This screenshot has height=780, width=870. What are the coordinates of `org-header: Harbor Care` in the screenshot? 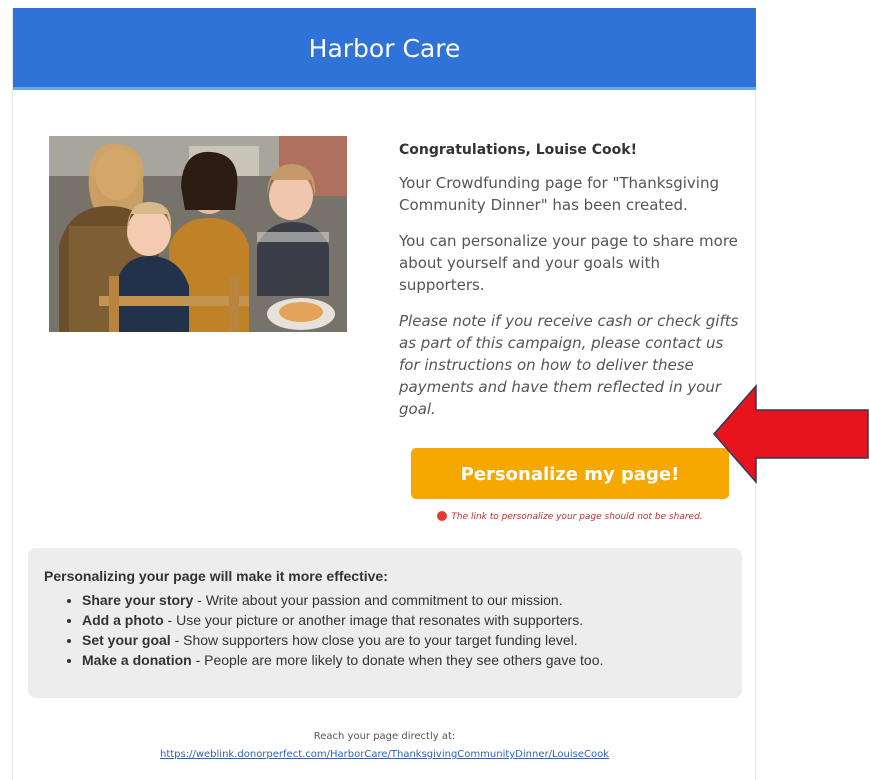 It's located at (384, 49).